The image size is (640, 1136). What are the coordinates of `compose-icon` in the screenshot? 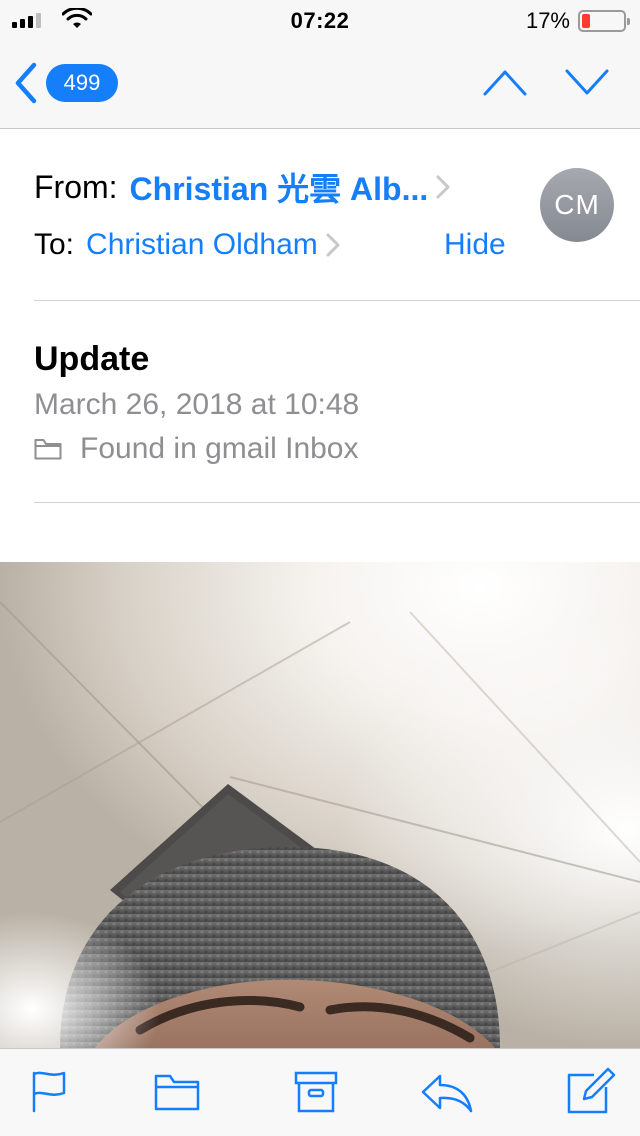 It's located at (591, 1091).